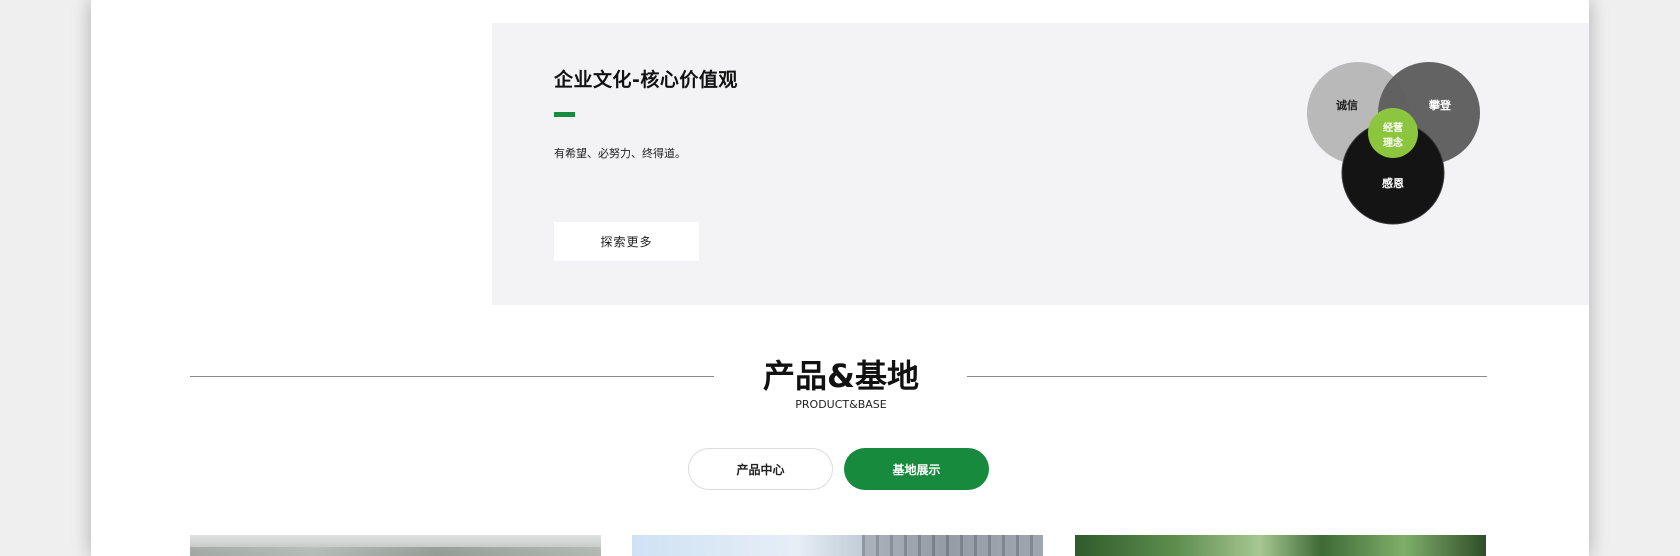 This screenshot has width=1680, height=556. Describe the element at coordinates (620, 153) in the screenshot. I see `culture-description: 有希望、必努力、终得道。` at that location.